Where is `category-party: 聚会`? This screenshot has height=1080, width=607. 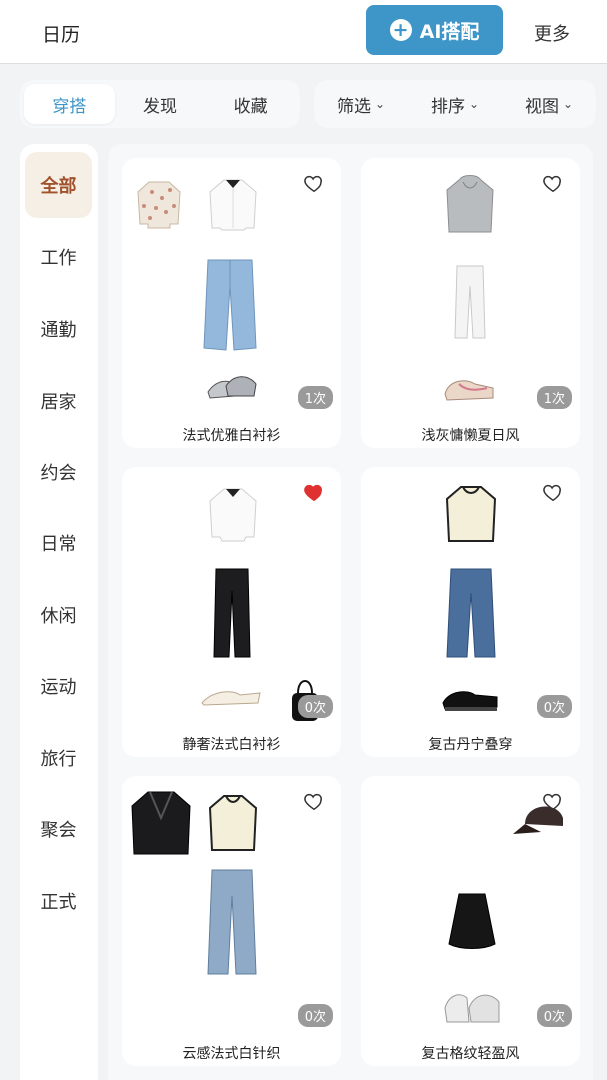 category-party: 聚会 is located at coordinates (58, 829).